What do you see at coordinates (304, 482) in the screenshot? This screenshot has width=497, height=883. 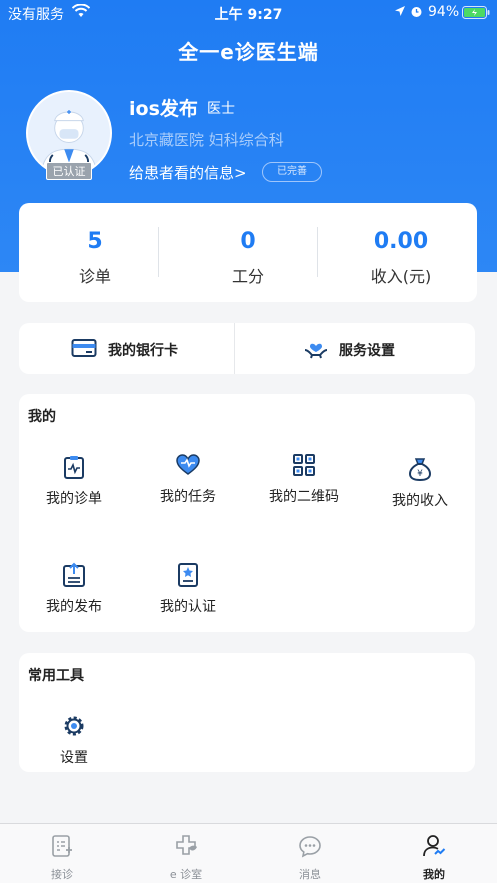 I see `my-qrcode-item: 我的二维码` at bounding box center [304, 482].